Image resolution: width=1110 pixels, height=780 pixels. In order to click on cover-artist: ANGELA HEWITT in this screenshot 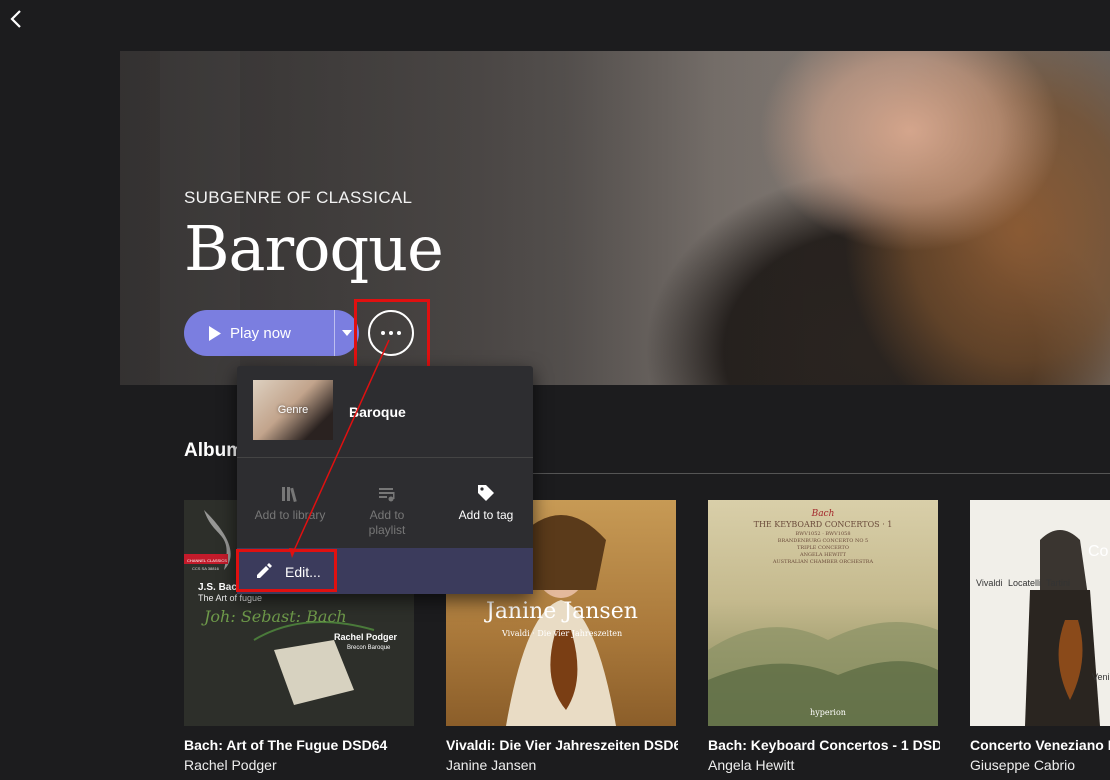, I will do `click(823, 555)`.